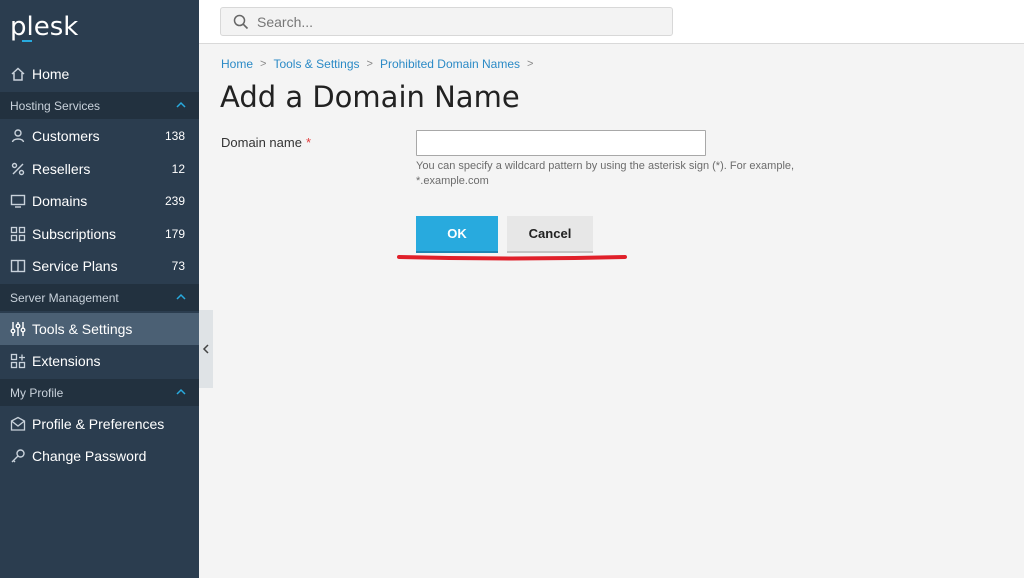 This screenshot has height=578, width=1024. What do you see at coordinates (18, 169) in the screenshot?
I see `percent-icon` at bounding box center [18, 169].